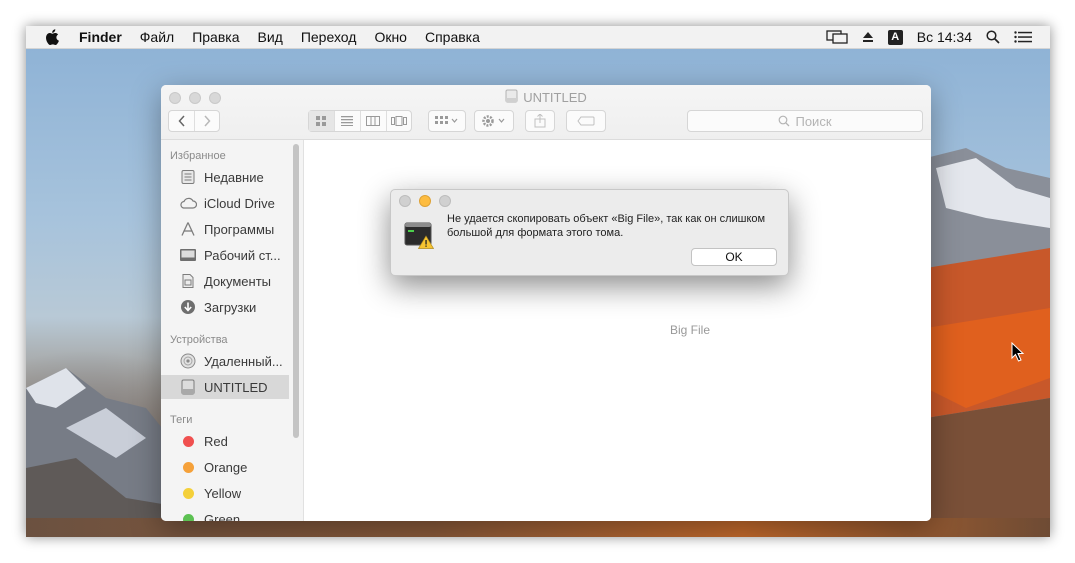  Describe the element at coordinates (157, 37) in the screenshot. I see `menu-file: Файл` at that location.